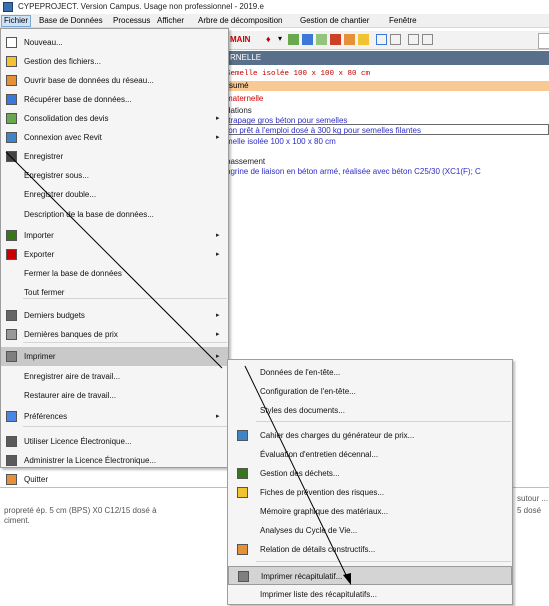  I want to click on grid-icon, so click(321, 39).